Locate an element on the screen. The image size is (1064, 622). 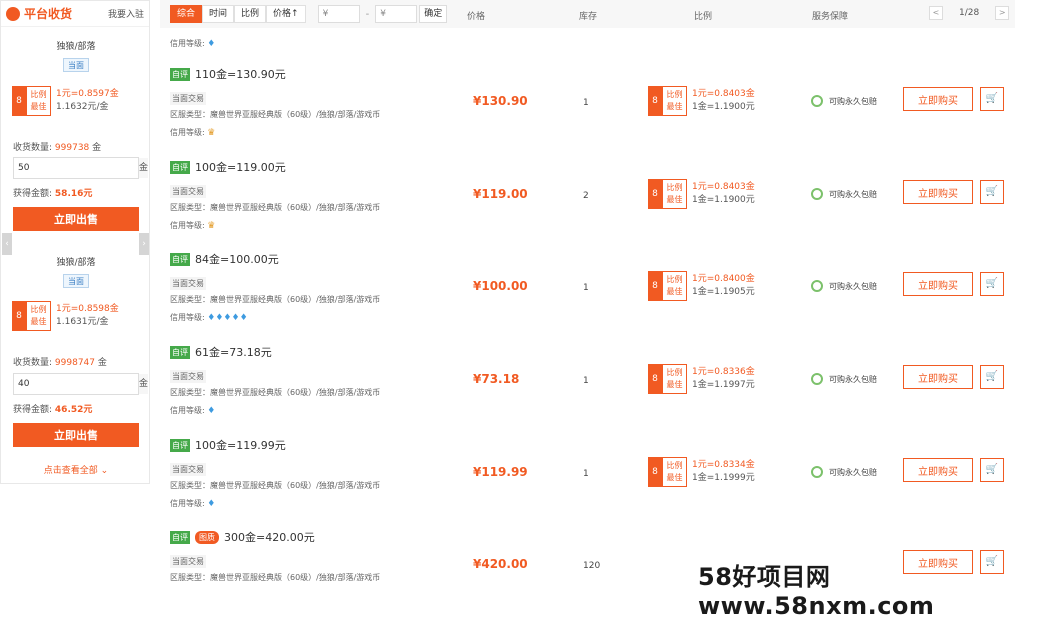
next-page-button: > is located at coordinates (1002, 13).